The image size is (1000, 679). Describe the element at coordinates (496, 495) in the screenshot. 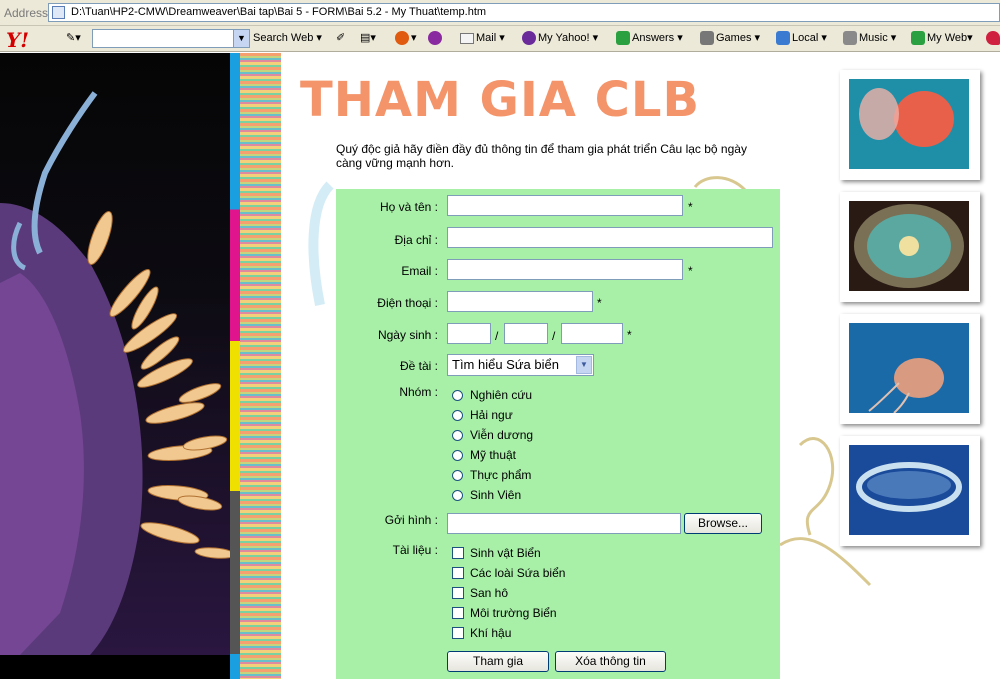

I see `group-option: Sinh Viên` at that location.